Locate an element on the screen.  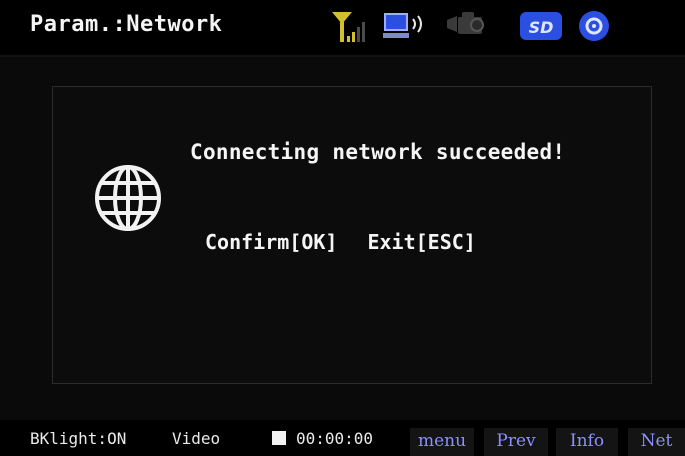
computer-audio-icon is located at coordinates (409, 28).